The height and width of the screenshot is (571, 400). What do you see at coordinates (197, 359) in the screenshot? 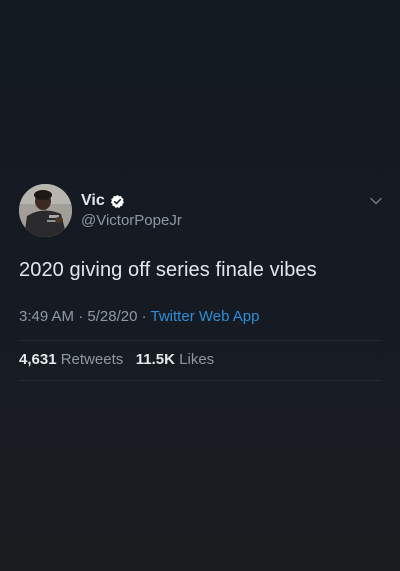
I see `likes-label: Likes` at bounding box center [197, 359].